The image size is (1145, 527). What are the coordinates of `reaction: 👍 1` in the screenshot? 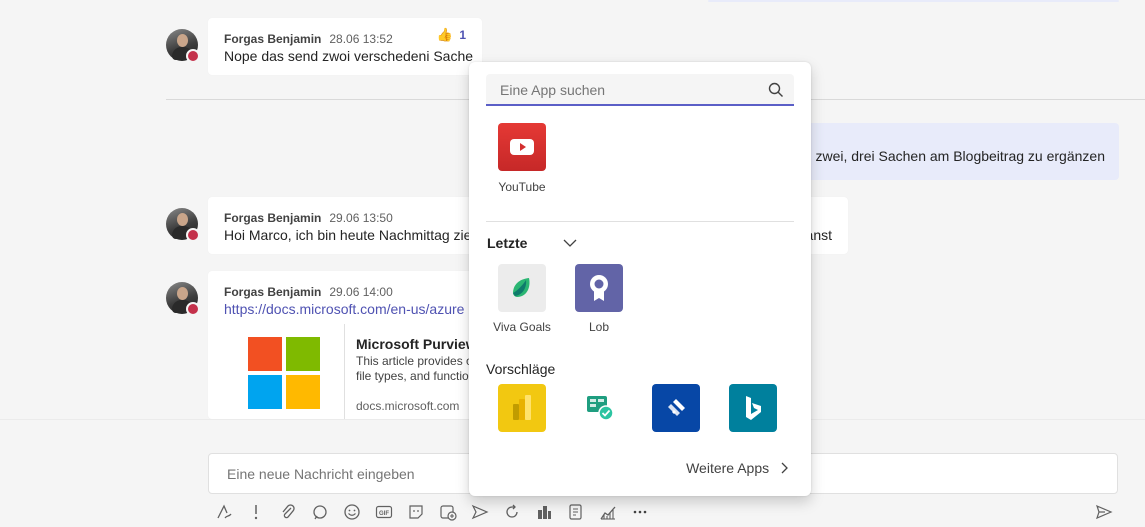 It's located at (451, 35).